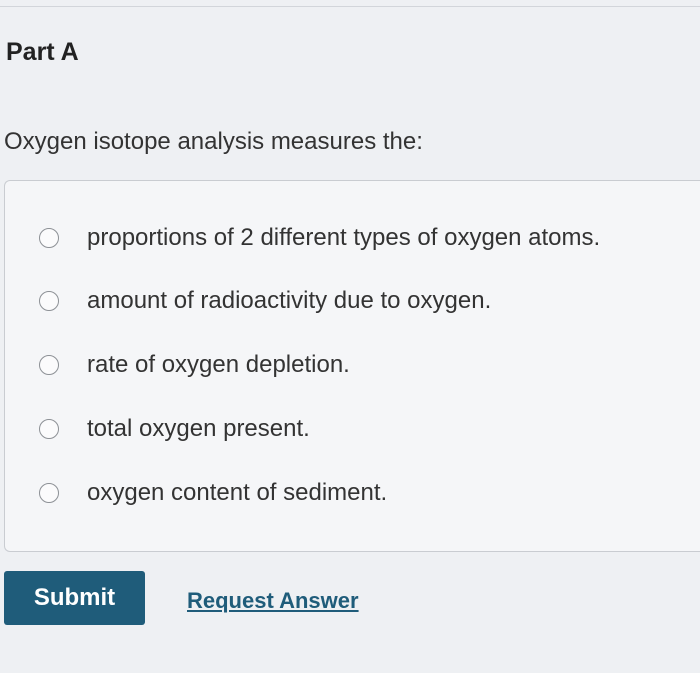 The width and height of the screenshot is (700, 673). What do you see at coordinates (213, 141) in the screenshot?
I see `question-prompt: Oxygen isotope analysis measures the:` at bounding box center [213, 141].